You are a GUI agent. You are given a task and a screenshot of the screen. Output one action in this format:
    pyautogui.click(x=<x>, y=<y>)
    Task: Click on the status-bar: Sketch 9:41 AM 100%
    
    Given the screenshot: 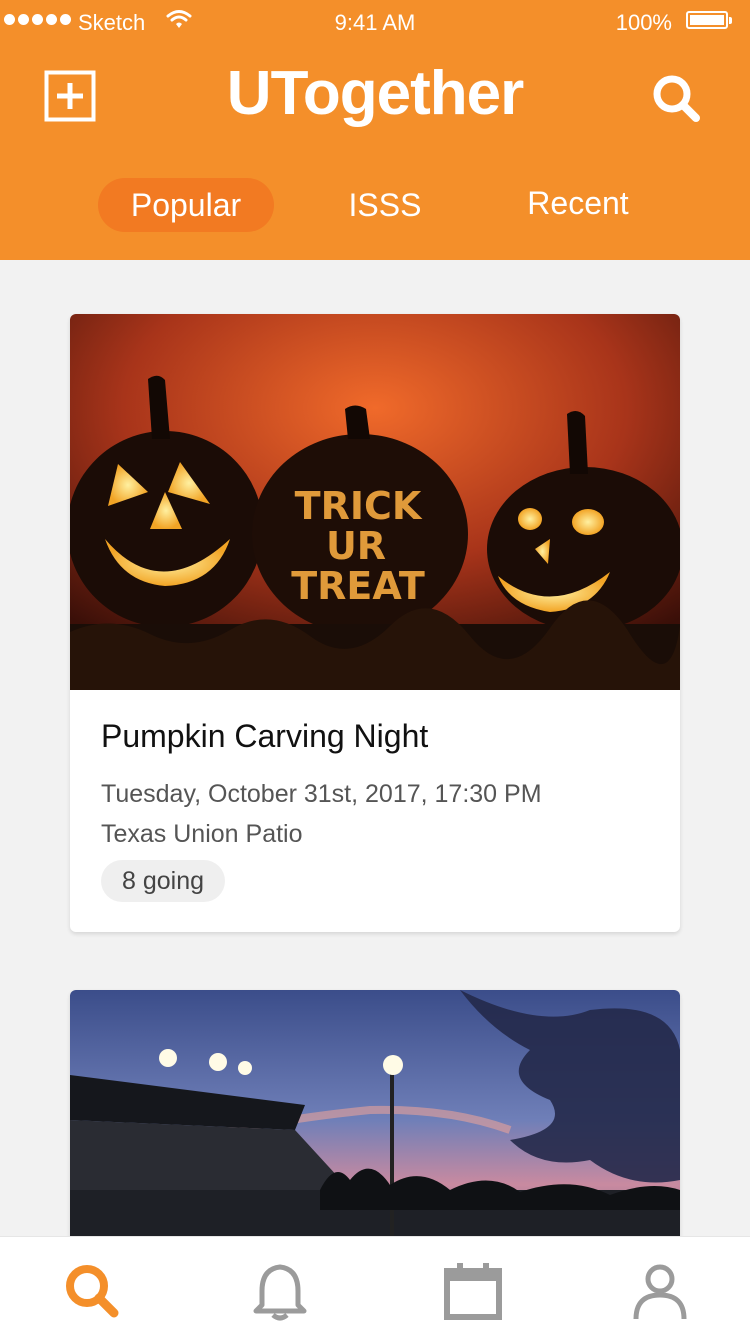 What is the action you would take?
    pyautogui.click(x=375, y=22)
    